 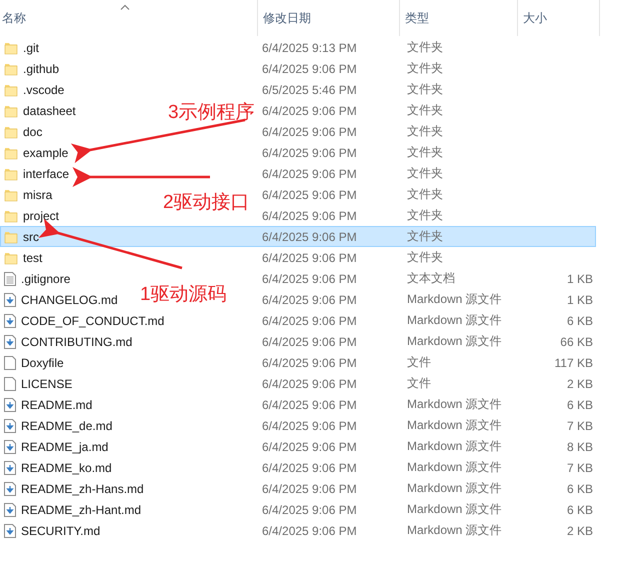 I want to click on file-name: CONTRIBUTING.md, so click(x=76, y=341).